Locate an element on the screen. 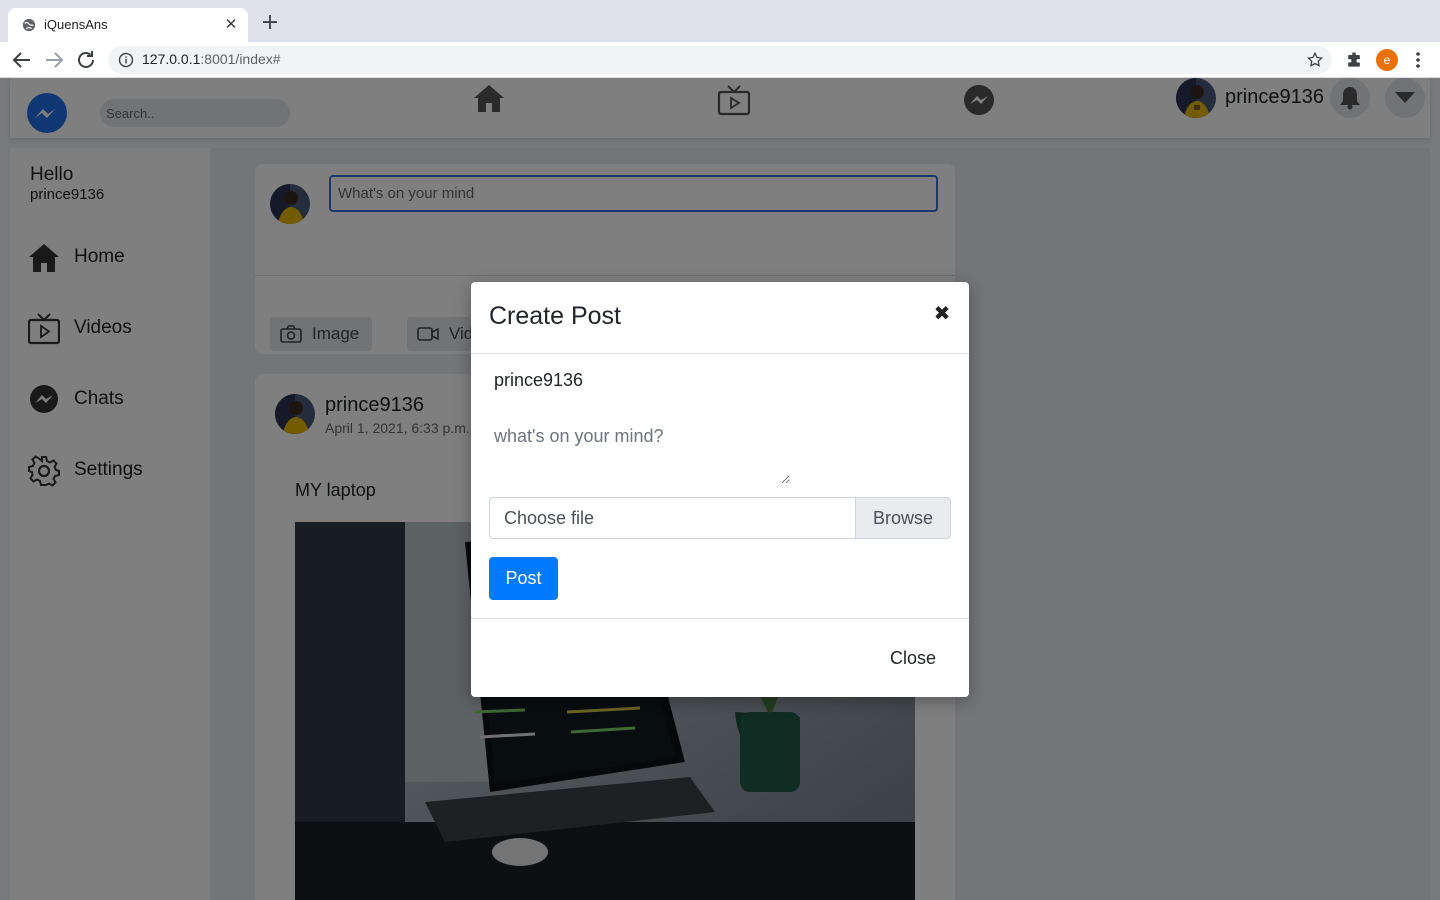  modal-footer: Close is located at coordinates (720, 657).